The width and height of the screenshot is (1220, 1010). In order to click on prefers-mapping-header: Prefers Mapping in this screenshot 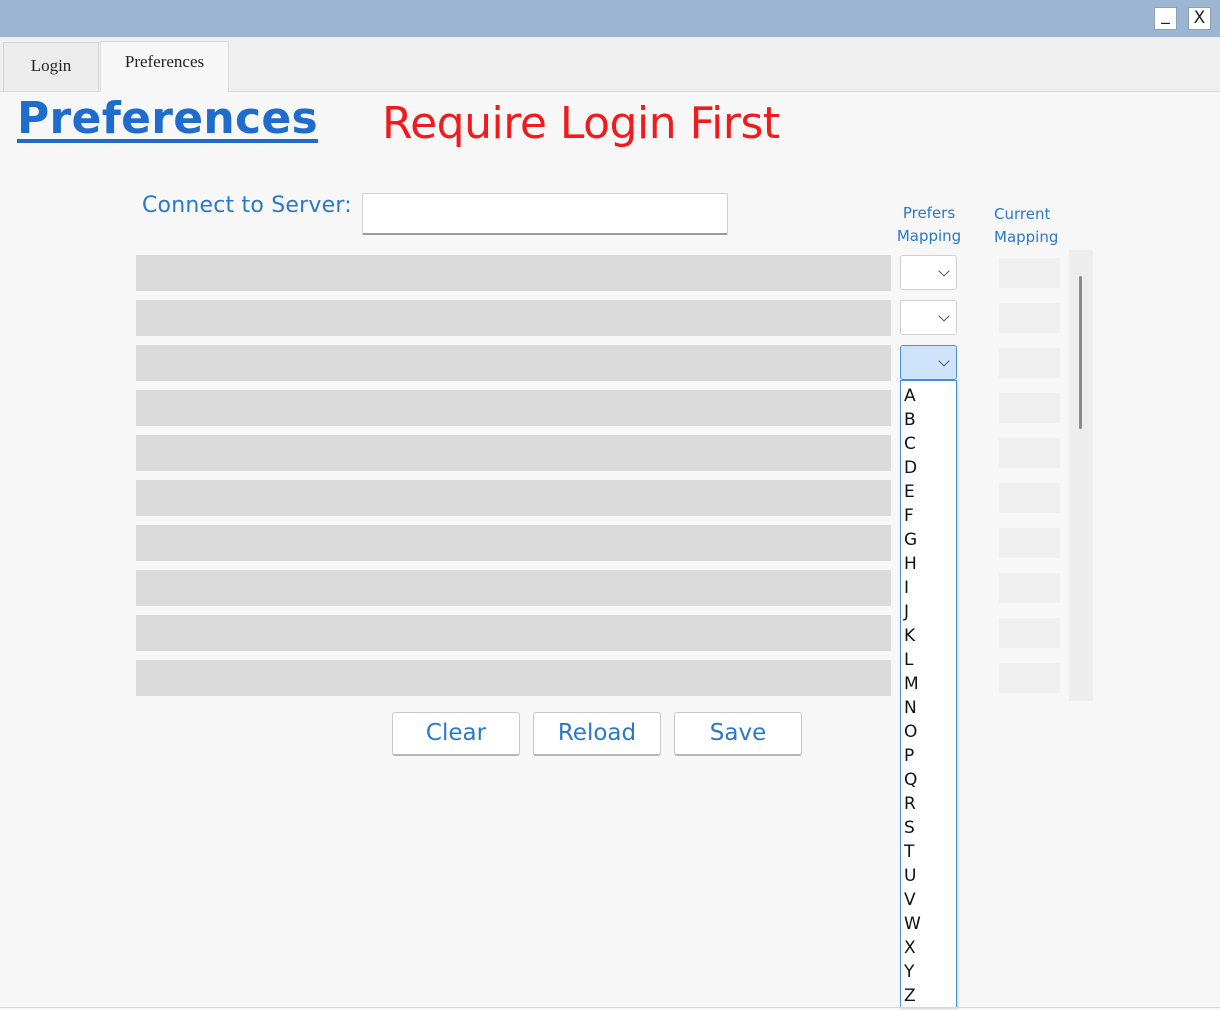, I will do `click(929, 224)`.